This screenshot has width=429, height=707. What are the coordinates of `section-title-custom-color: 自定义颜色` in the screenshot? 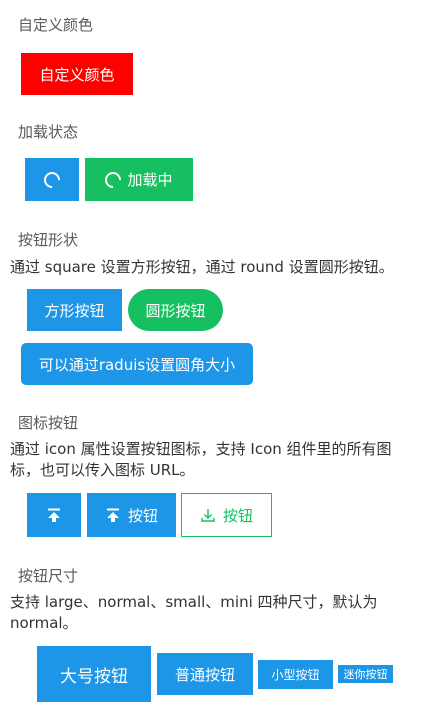 It's located at (56, 25).